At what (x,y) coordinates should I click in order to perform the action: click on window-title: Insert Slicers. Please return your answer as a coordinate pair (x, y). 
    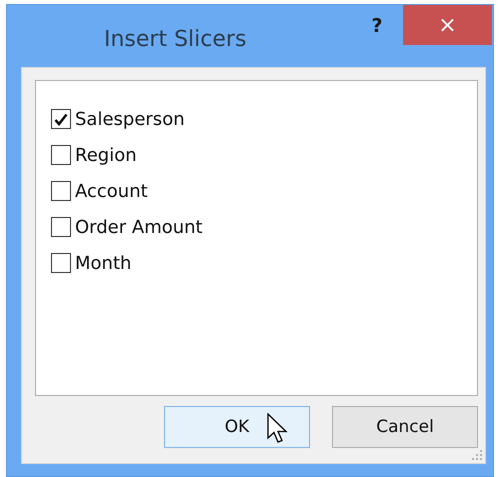
    Looking at the image, I should click on (175, 39).